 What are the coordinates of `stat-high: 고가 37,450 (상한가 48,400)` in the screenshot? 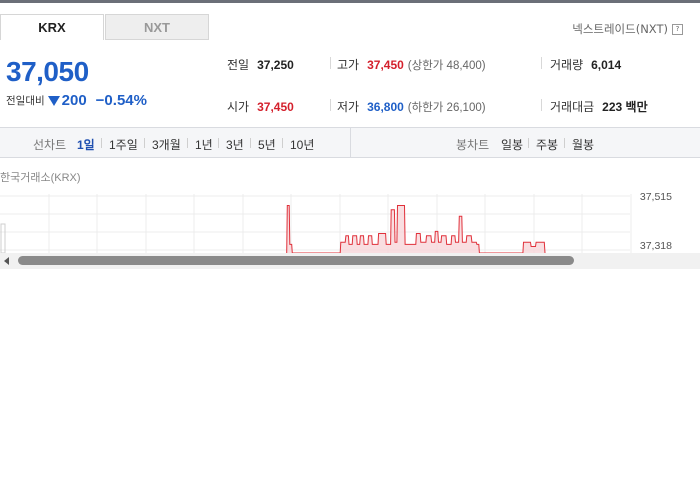 It's located at (411, 64).